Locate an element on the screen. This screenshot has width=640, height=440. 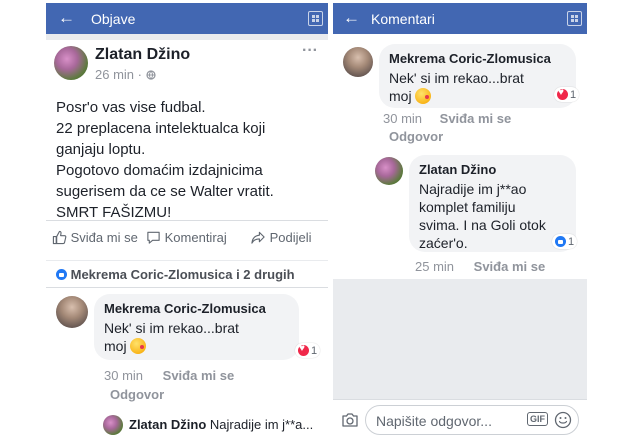
comment-button: Komentiraj is located at coordinates (186, 237).